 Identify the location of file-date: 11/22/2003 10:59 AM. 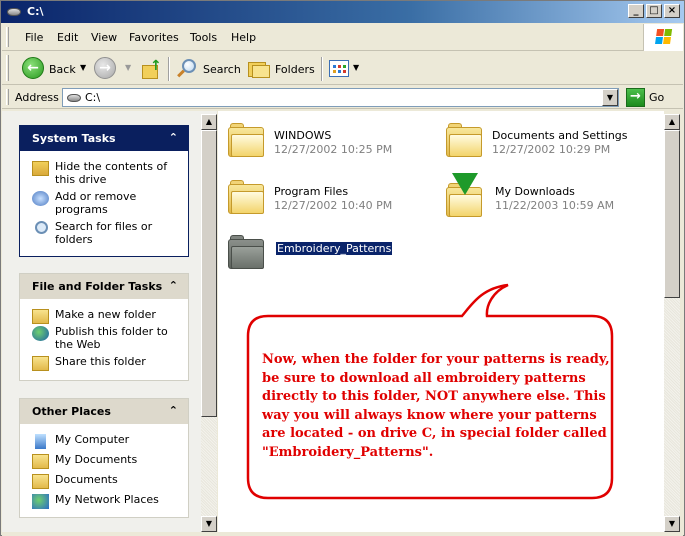
(555, 205).